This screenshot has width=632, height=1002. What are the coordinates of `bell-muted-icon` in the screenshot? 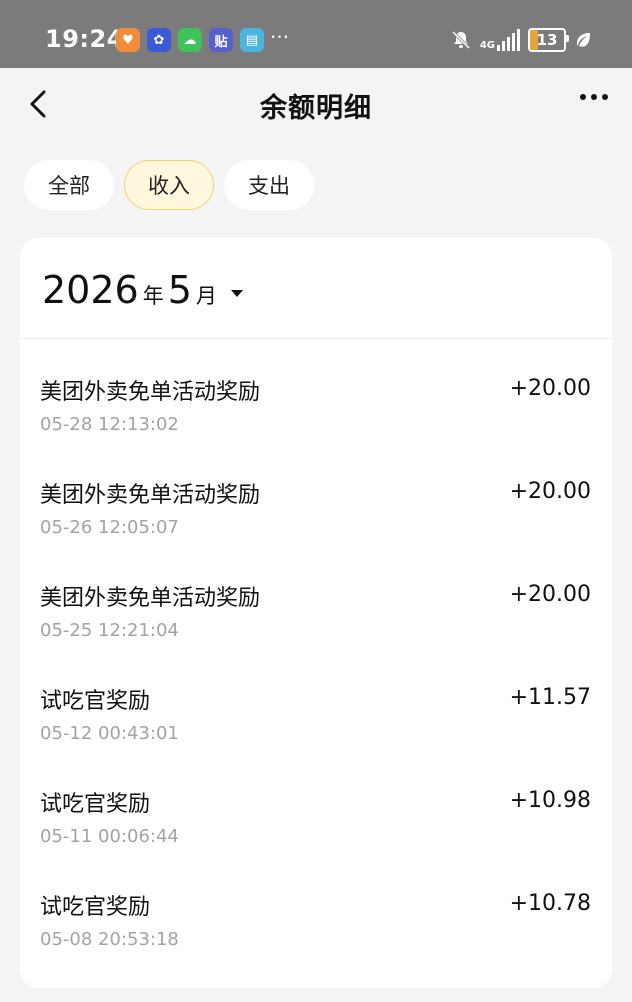 It's located at (460, 40).